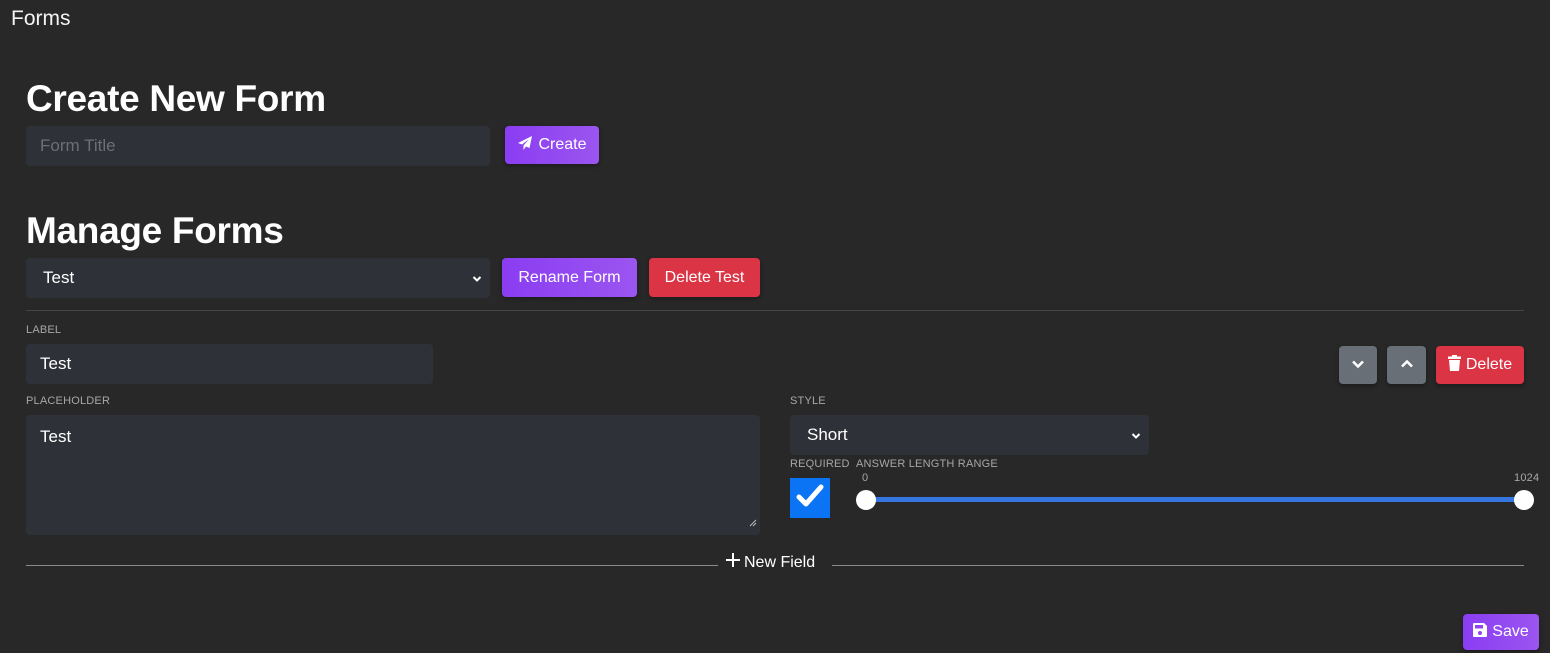 The height and width of the screenshot is (653, 1550). Describe the element at coordinates (865, 478) in the screenshot. I see `range-min-label: 0` at that location.